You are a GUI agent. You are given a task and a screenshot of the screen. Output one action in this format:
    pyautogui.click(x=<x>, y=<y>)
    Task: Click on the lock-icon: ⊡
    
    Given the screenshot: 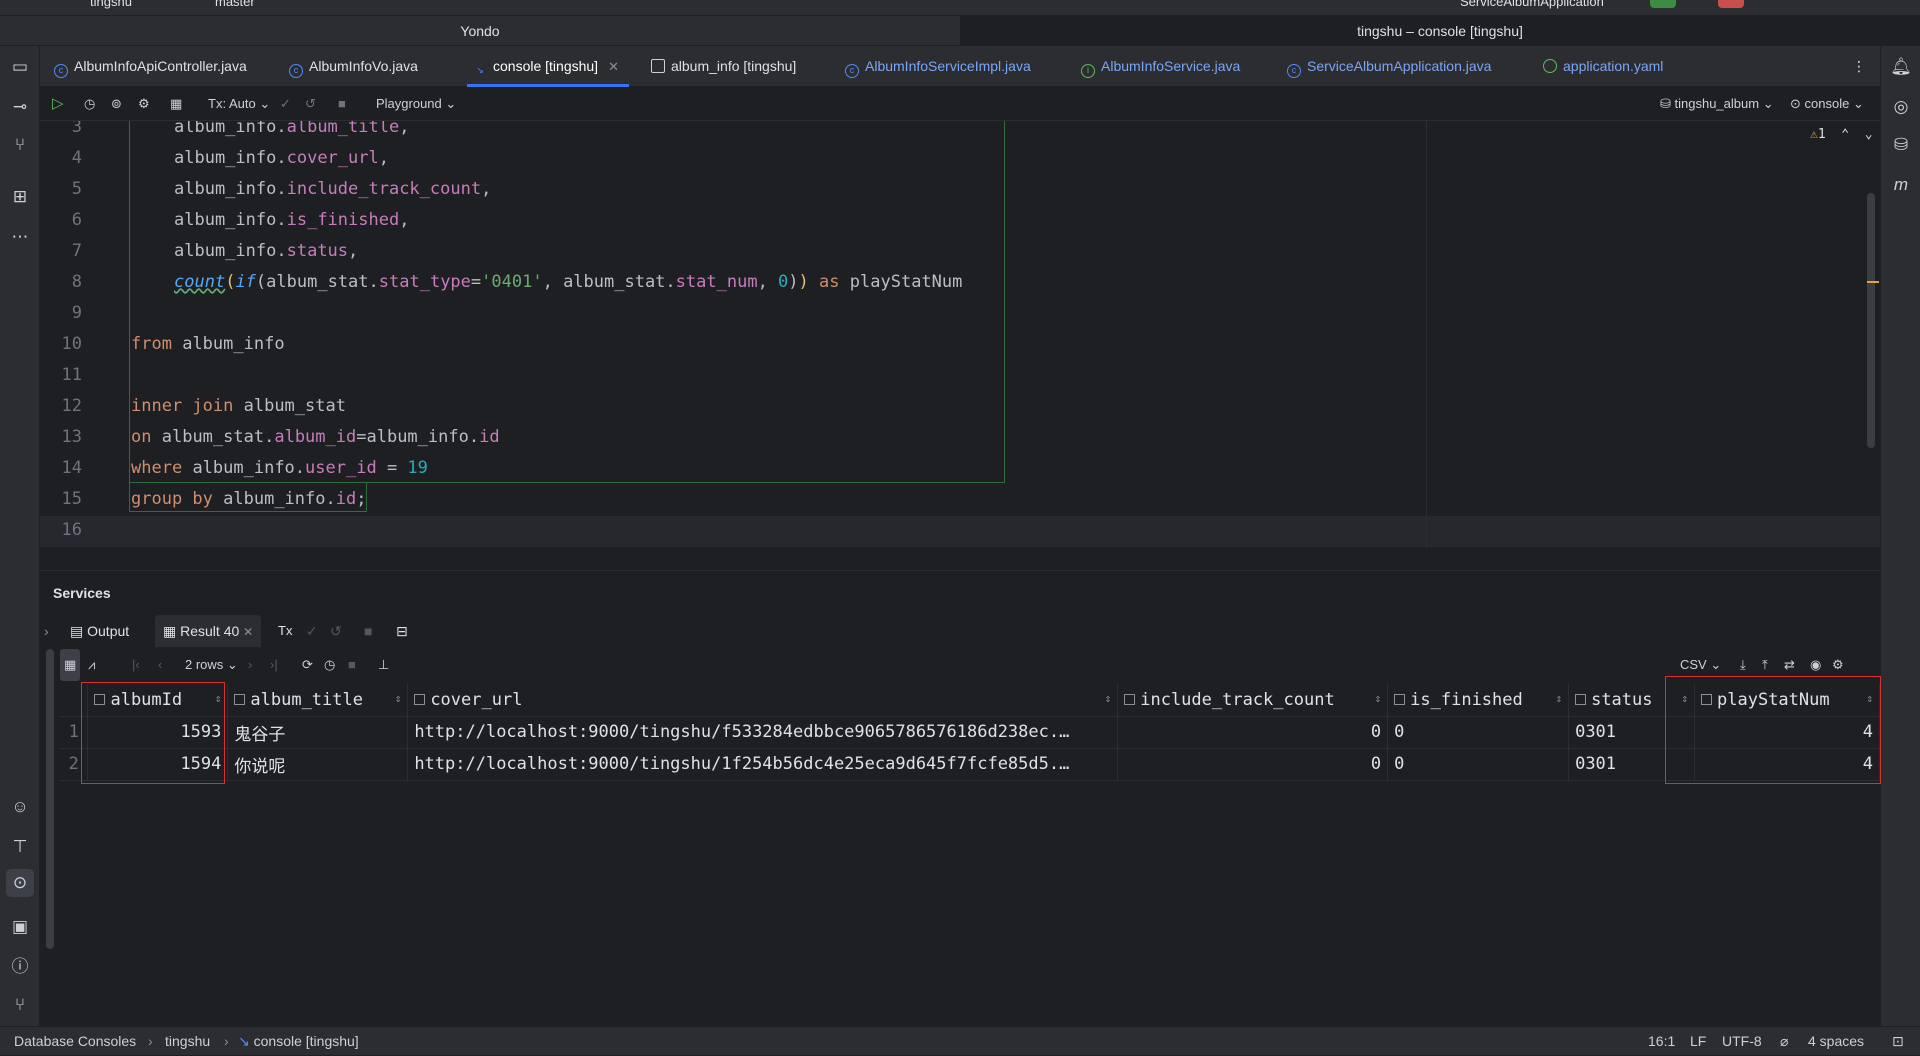 What is the action you would take?
    pyautogui.click(x=1898, y=1041)
    